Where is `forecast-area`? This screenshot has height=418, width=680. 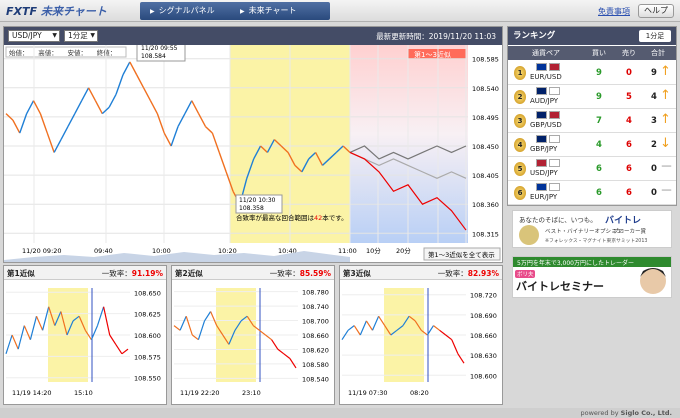
forecast-area is located at coordinates (409, 144).